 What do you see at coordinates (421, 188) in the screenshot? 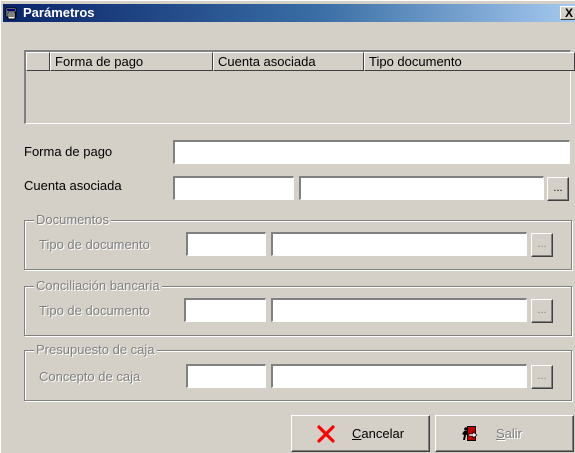
I see `cuenta-description-input` at bounding box center [421, 188].